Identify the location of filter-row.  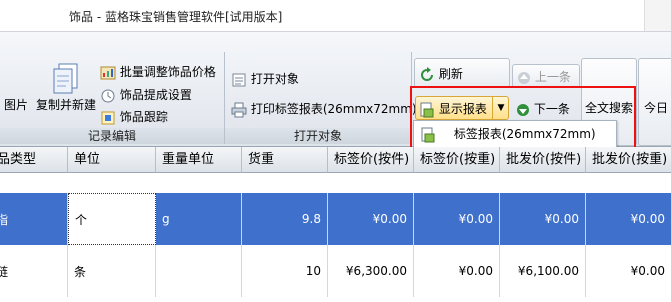
(335, 183).